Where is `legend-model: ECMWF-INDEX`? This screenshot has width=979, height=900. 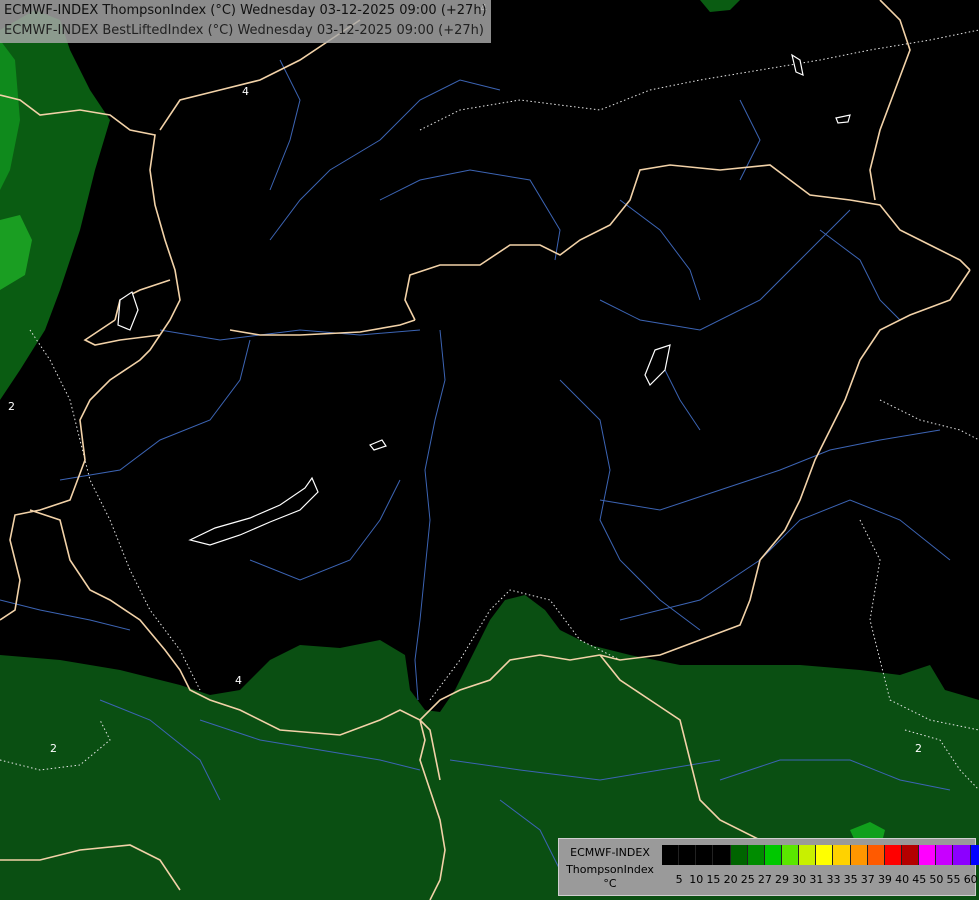
legend-model: ECMWF-INDEX is located at coordinates (610, 852).